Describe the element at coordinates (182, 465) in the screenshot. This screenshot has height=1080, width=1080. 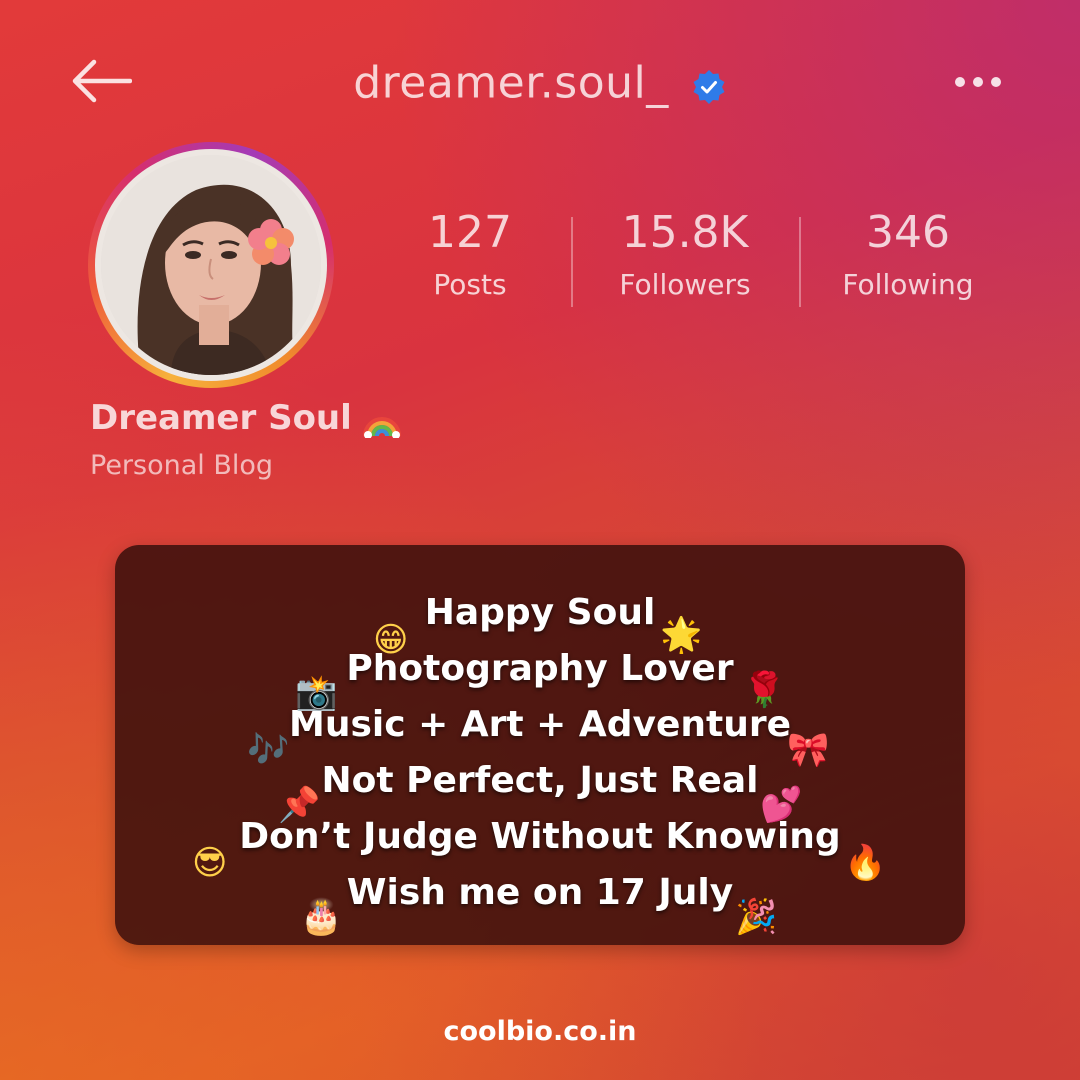
I see `profile-category: Personal Blog` at that location.